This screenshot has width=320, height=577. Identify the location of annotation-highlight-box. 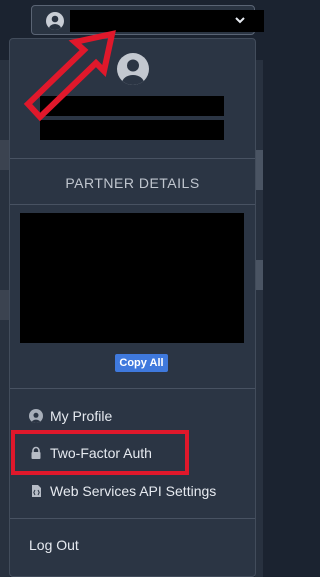
(100, 452).